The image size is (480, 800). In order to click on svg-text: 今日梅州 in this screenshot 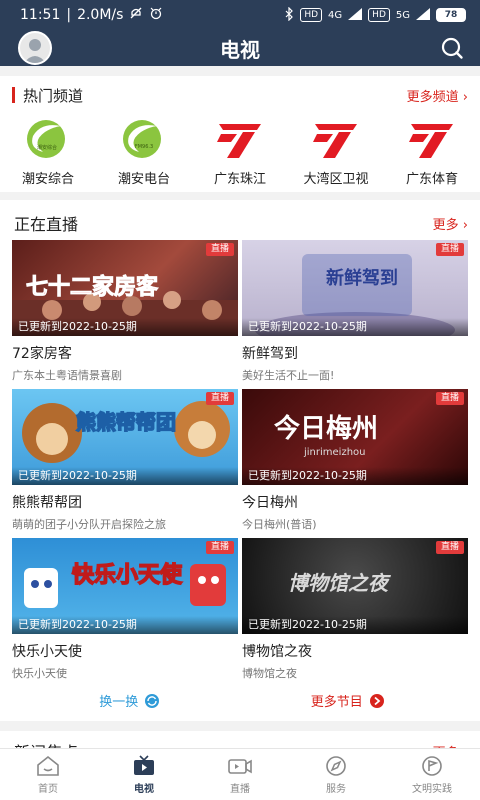, I will do `click(326, 428)`.